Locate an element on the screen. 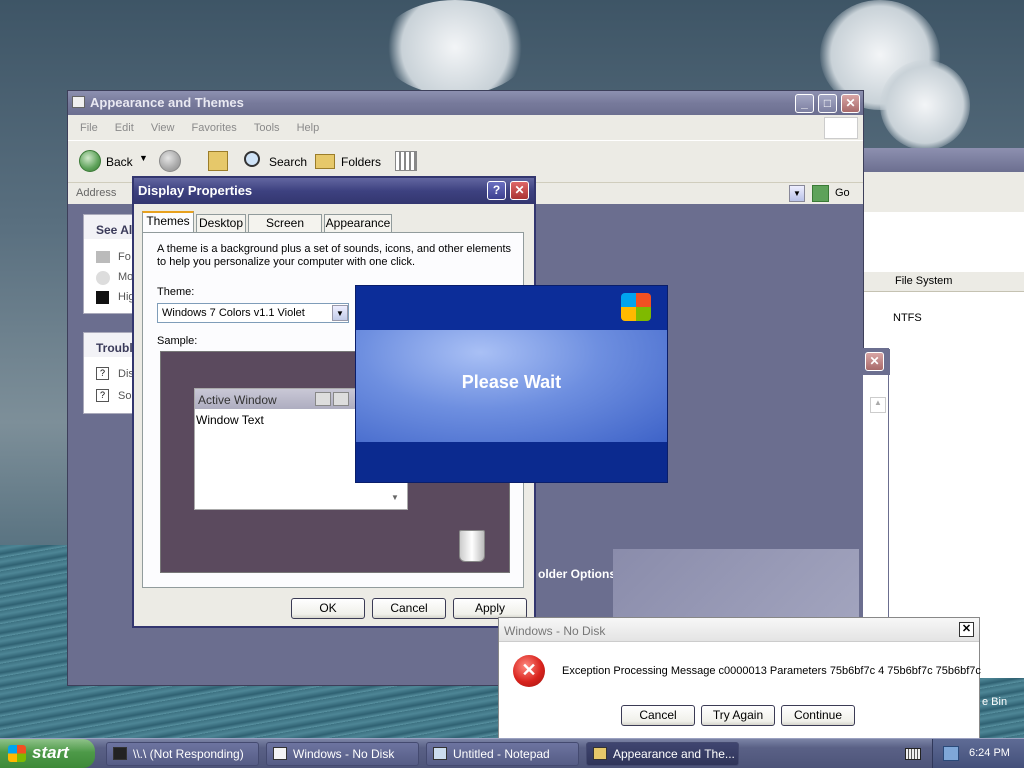  display-properties-titlebar: Display Properties ? ✕ is located at coordinates (334, 191).